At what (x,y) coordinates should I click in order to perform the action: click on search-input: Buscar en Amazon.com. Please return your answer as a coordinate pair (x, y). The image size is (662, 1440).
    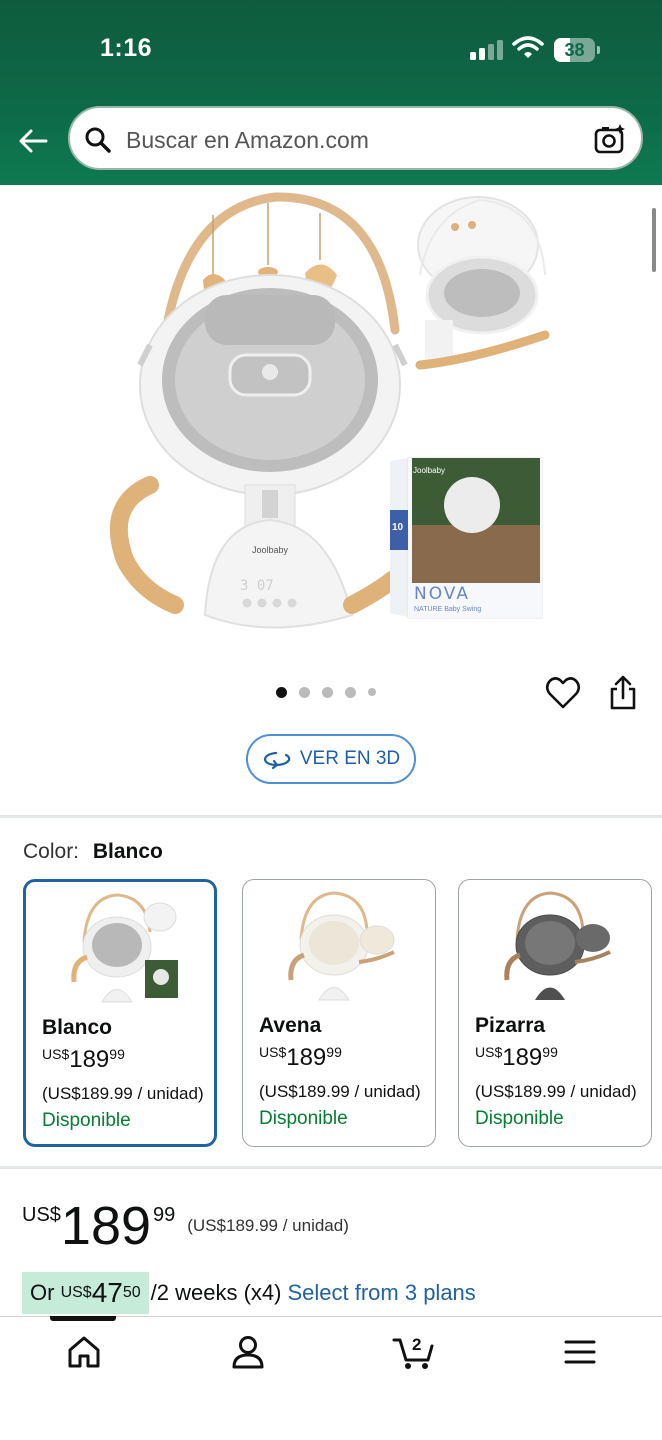
    Looking at the image, I should click on (247, 140).